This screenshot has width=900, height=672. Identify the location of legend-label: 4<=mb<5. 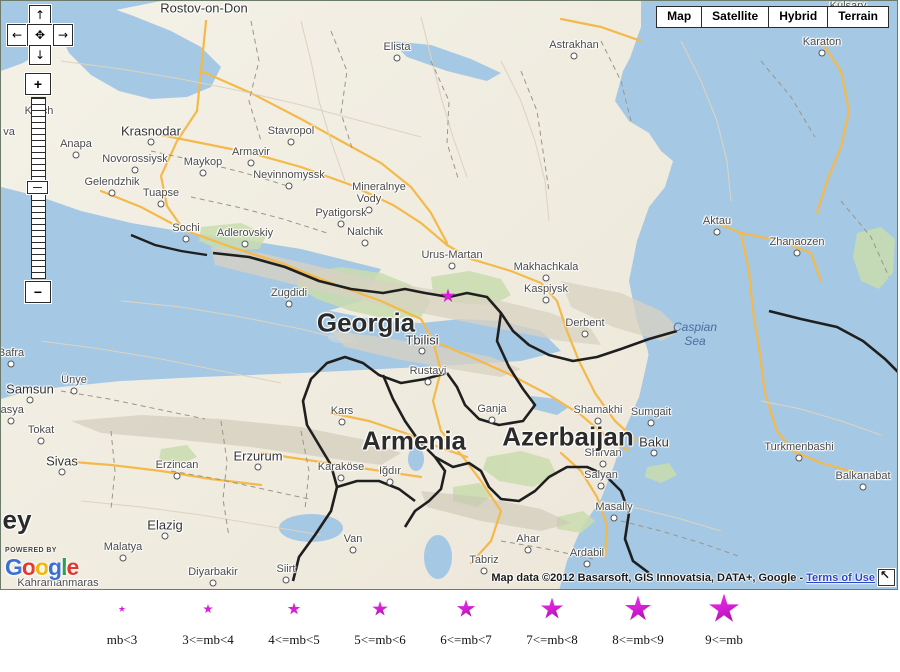
(294, 639).